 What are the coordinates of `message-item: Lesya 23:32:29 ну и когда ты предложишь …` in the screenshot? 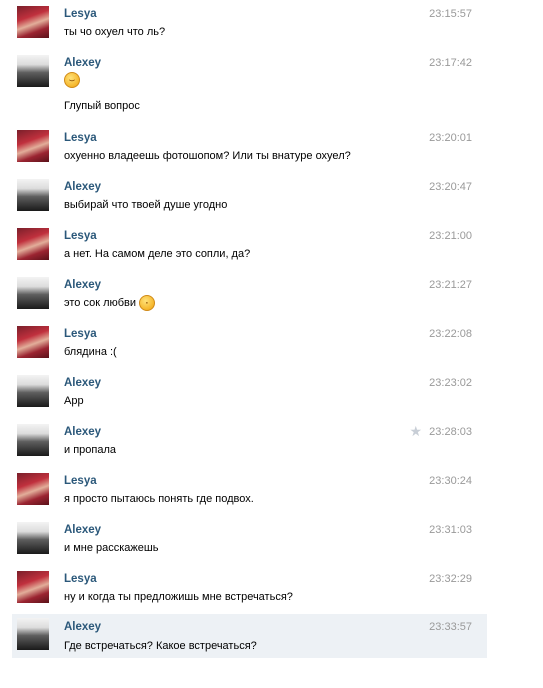 It's located at (249, 590).